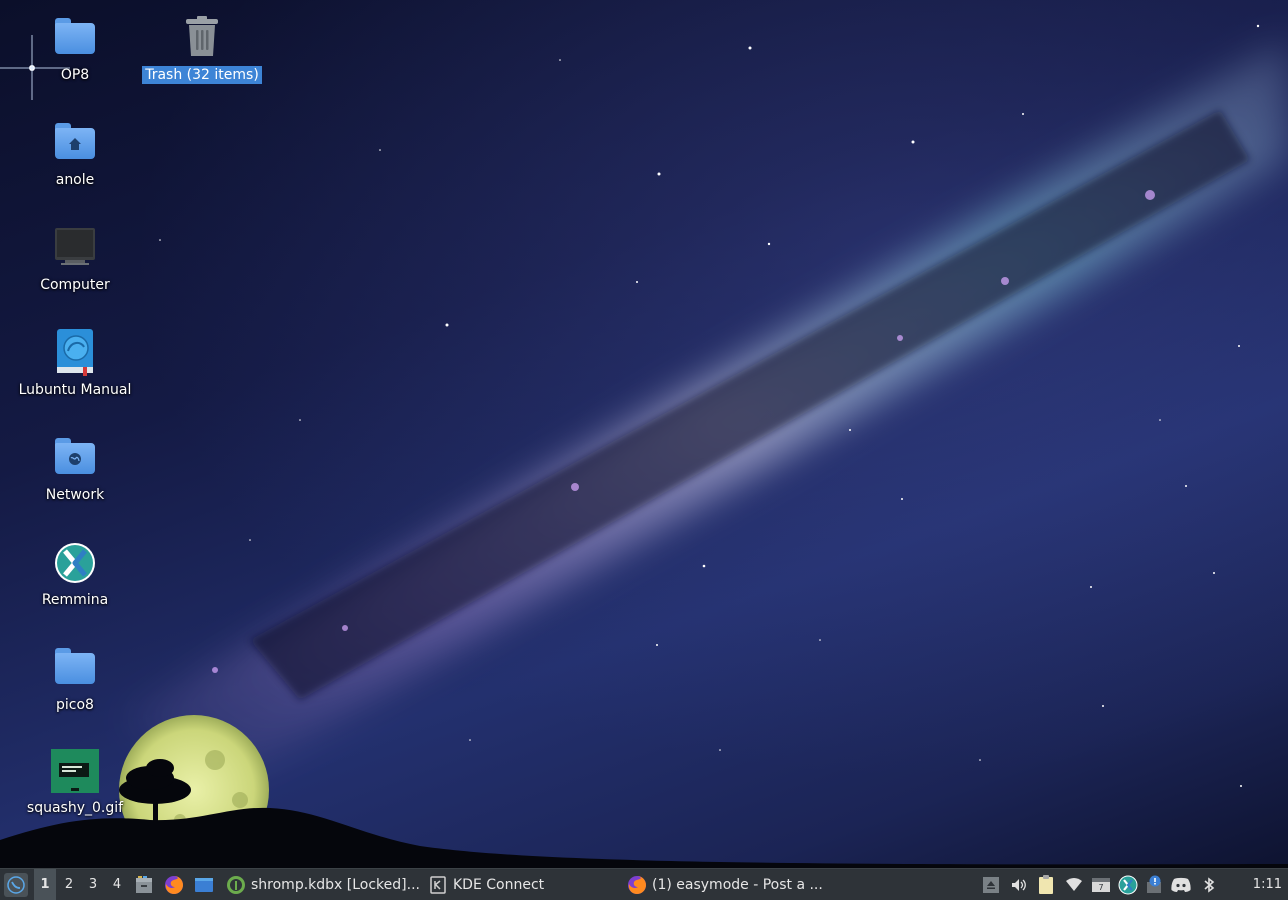 The image size is (1288, 900). I want to click on remmina-tray-icon, so click(1128, 884).